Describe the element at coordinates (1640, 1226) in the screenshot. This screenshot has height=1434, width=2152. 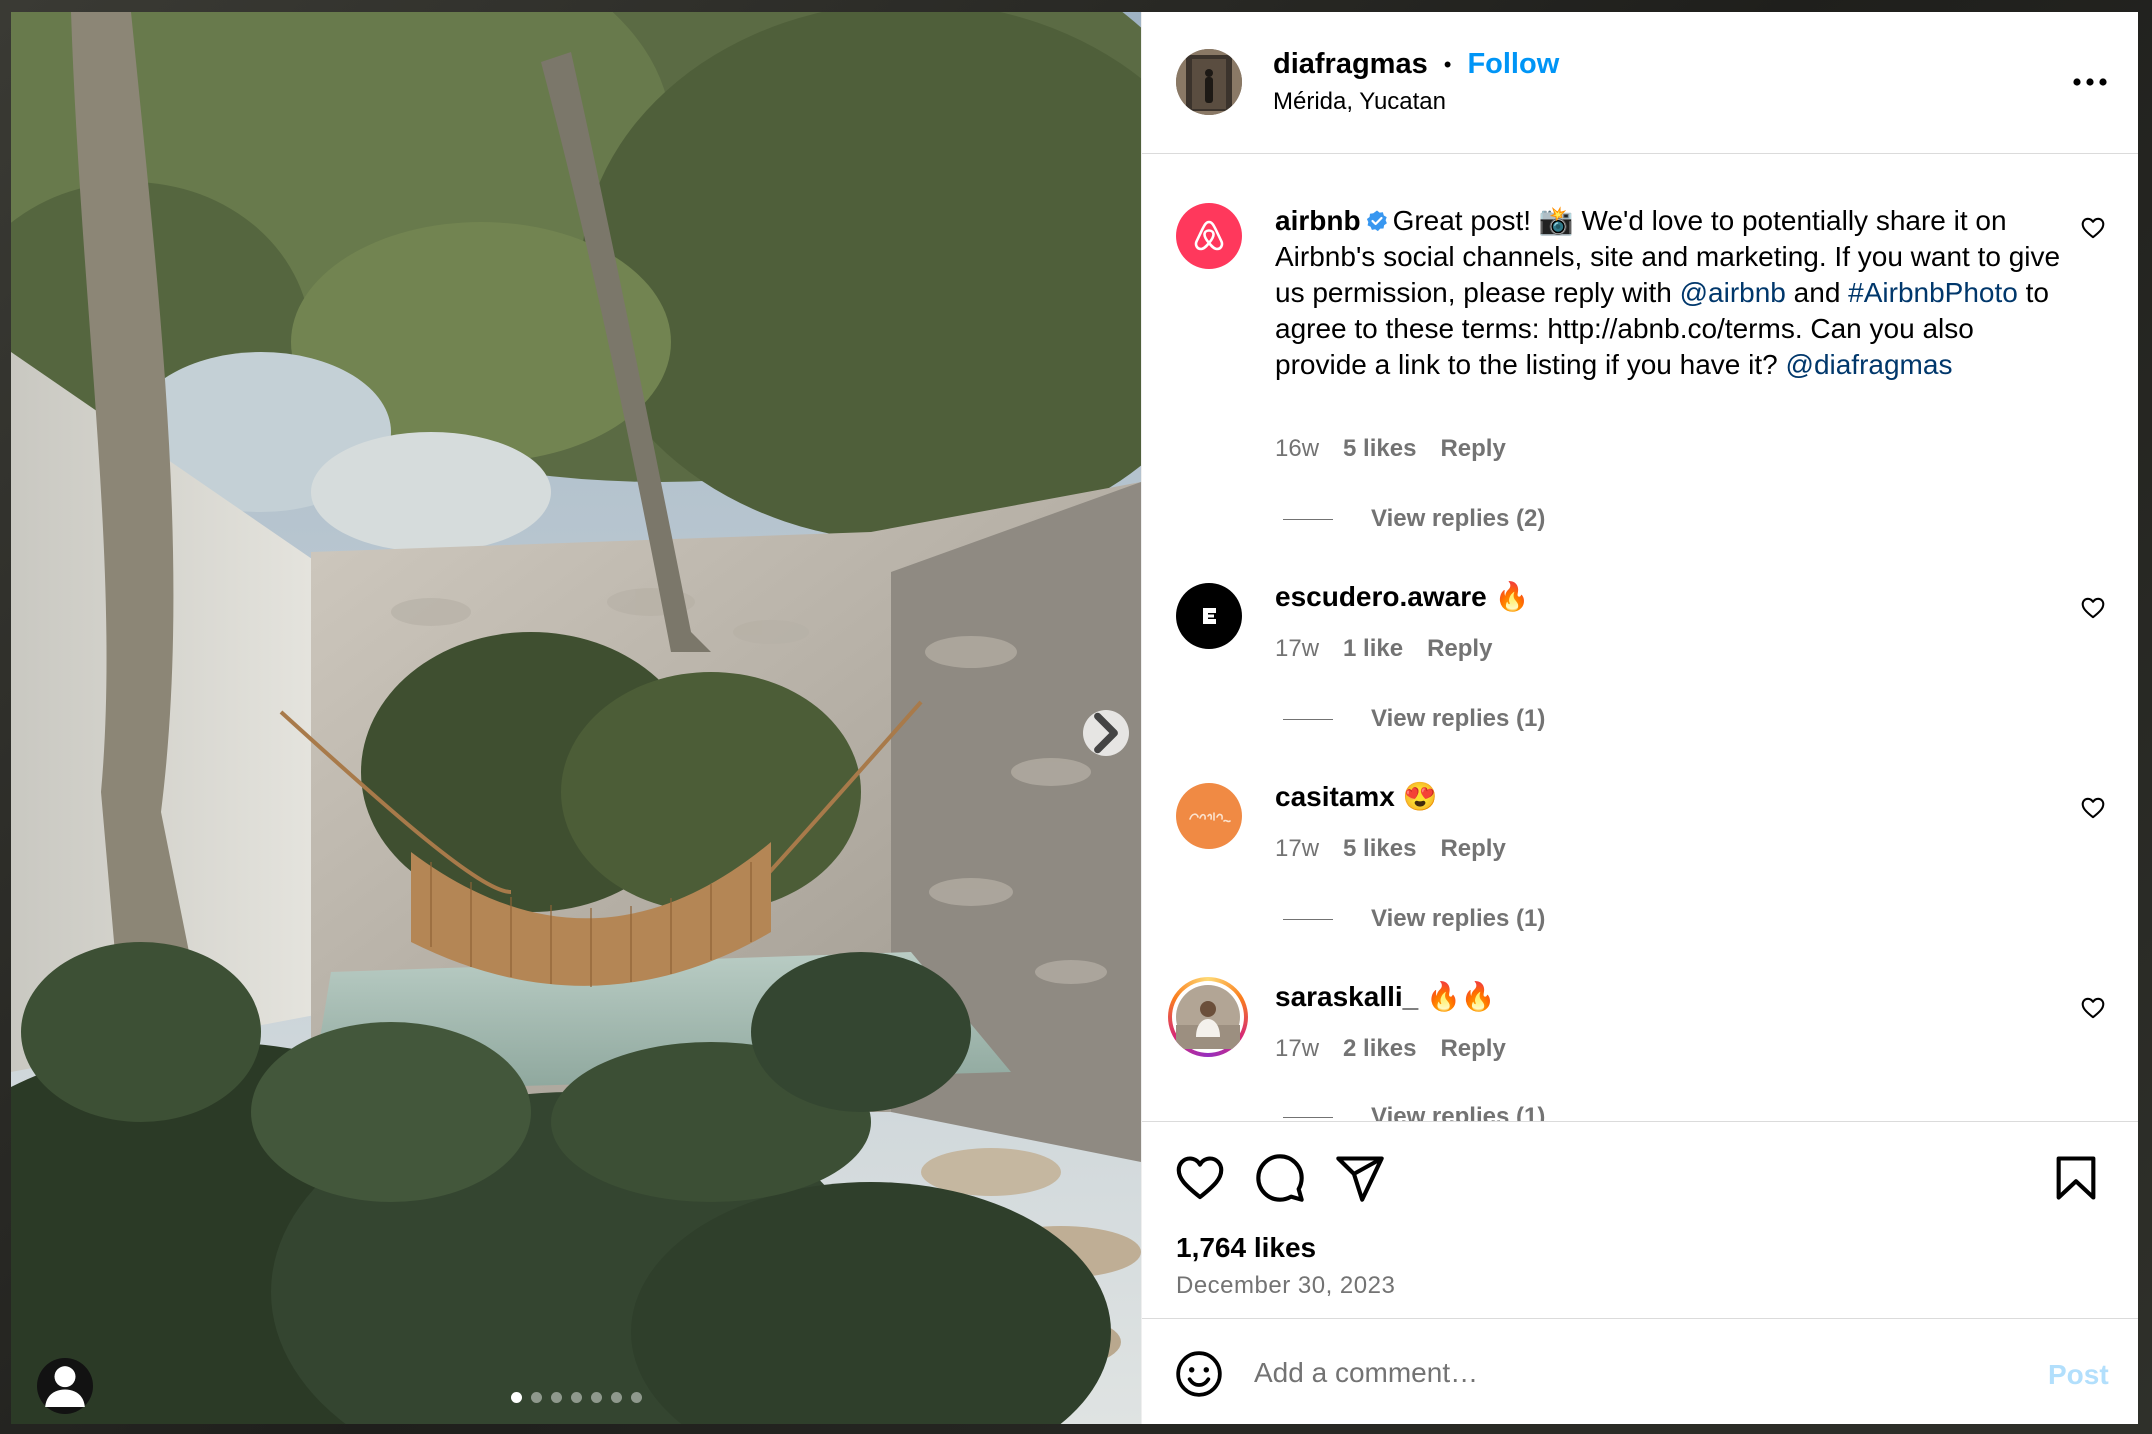
I see `post-actions: 1,764 likes December 30, 2023` at that location.